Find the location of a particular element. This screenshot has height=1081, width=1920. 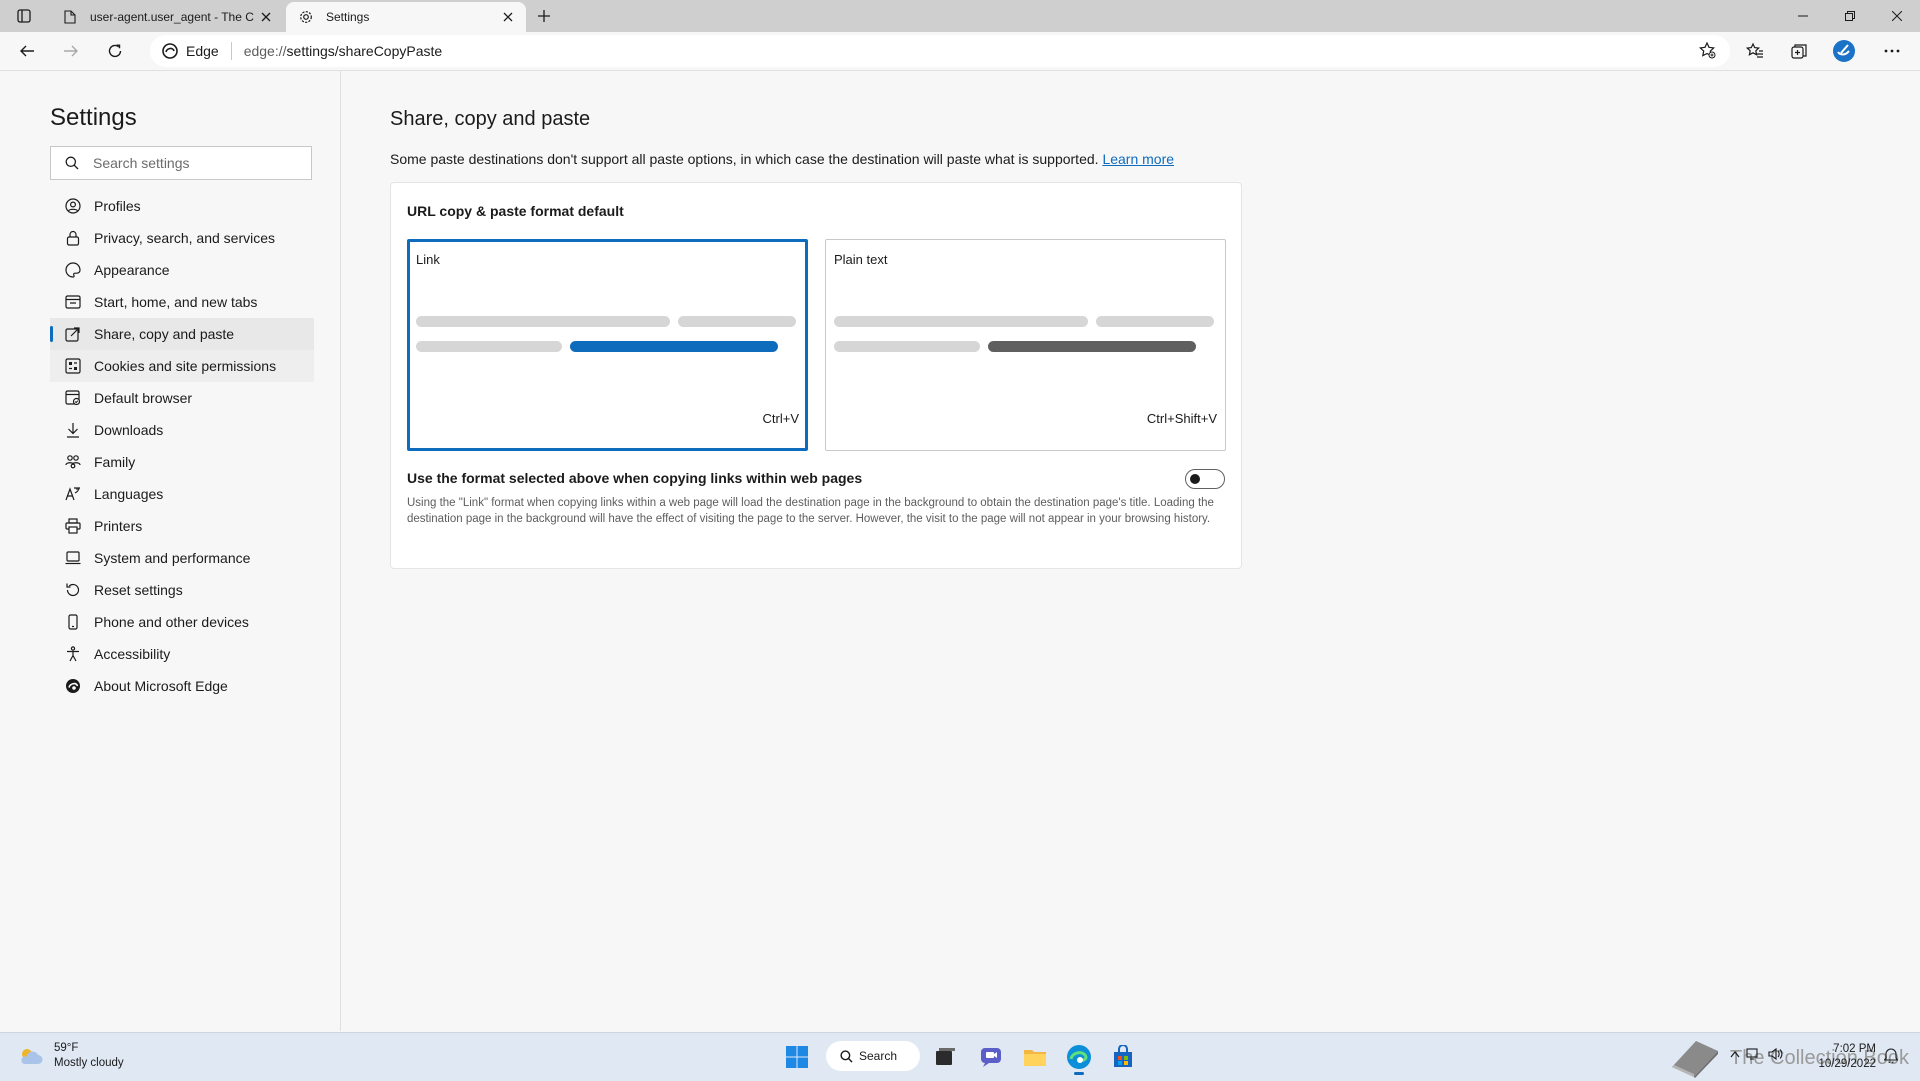

sidebar-item-phone: Phone and other devices is located at coordinates (182, 622).